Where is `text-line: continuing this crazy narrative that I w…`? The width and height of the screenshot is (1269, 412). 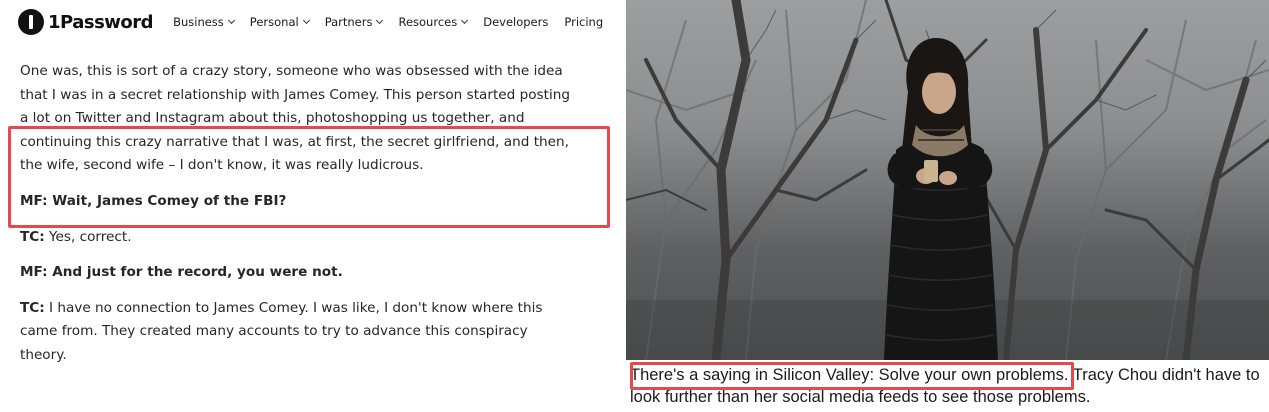 text-line: continuing this crazy narrative that I w… is located at coordinates (294, 141).